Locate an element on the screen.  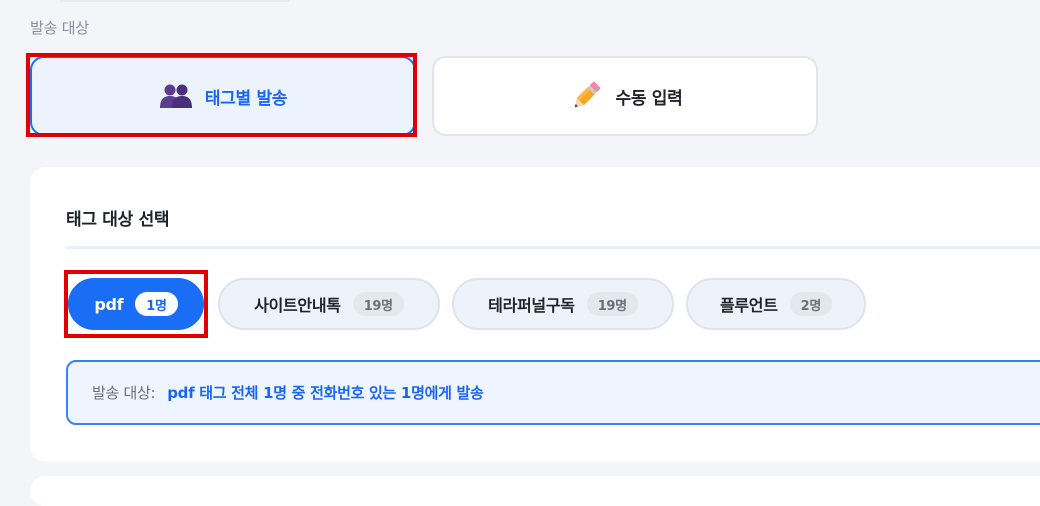
tag-chip-count: 1명 is located at coordinates (156, 304).